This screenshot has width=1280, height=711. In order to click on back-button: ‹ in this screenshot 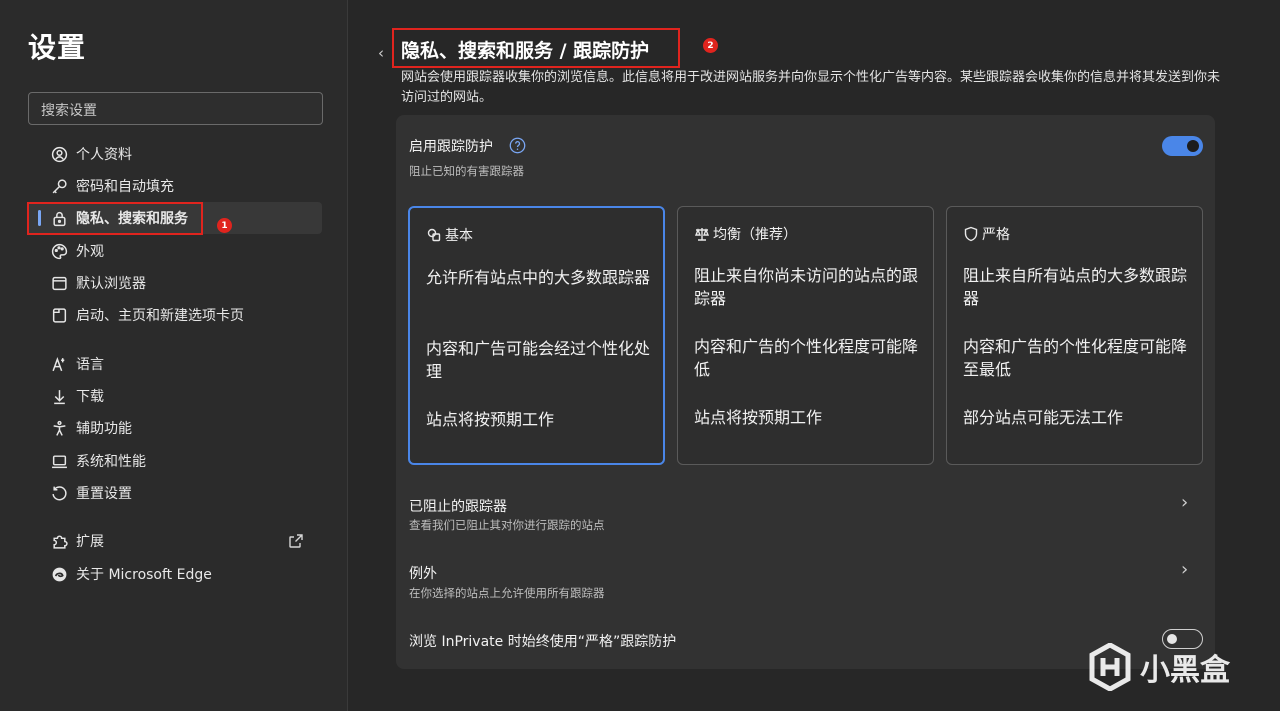, I will do `click(381, 53)`.